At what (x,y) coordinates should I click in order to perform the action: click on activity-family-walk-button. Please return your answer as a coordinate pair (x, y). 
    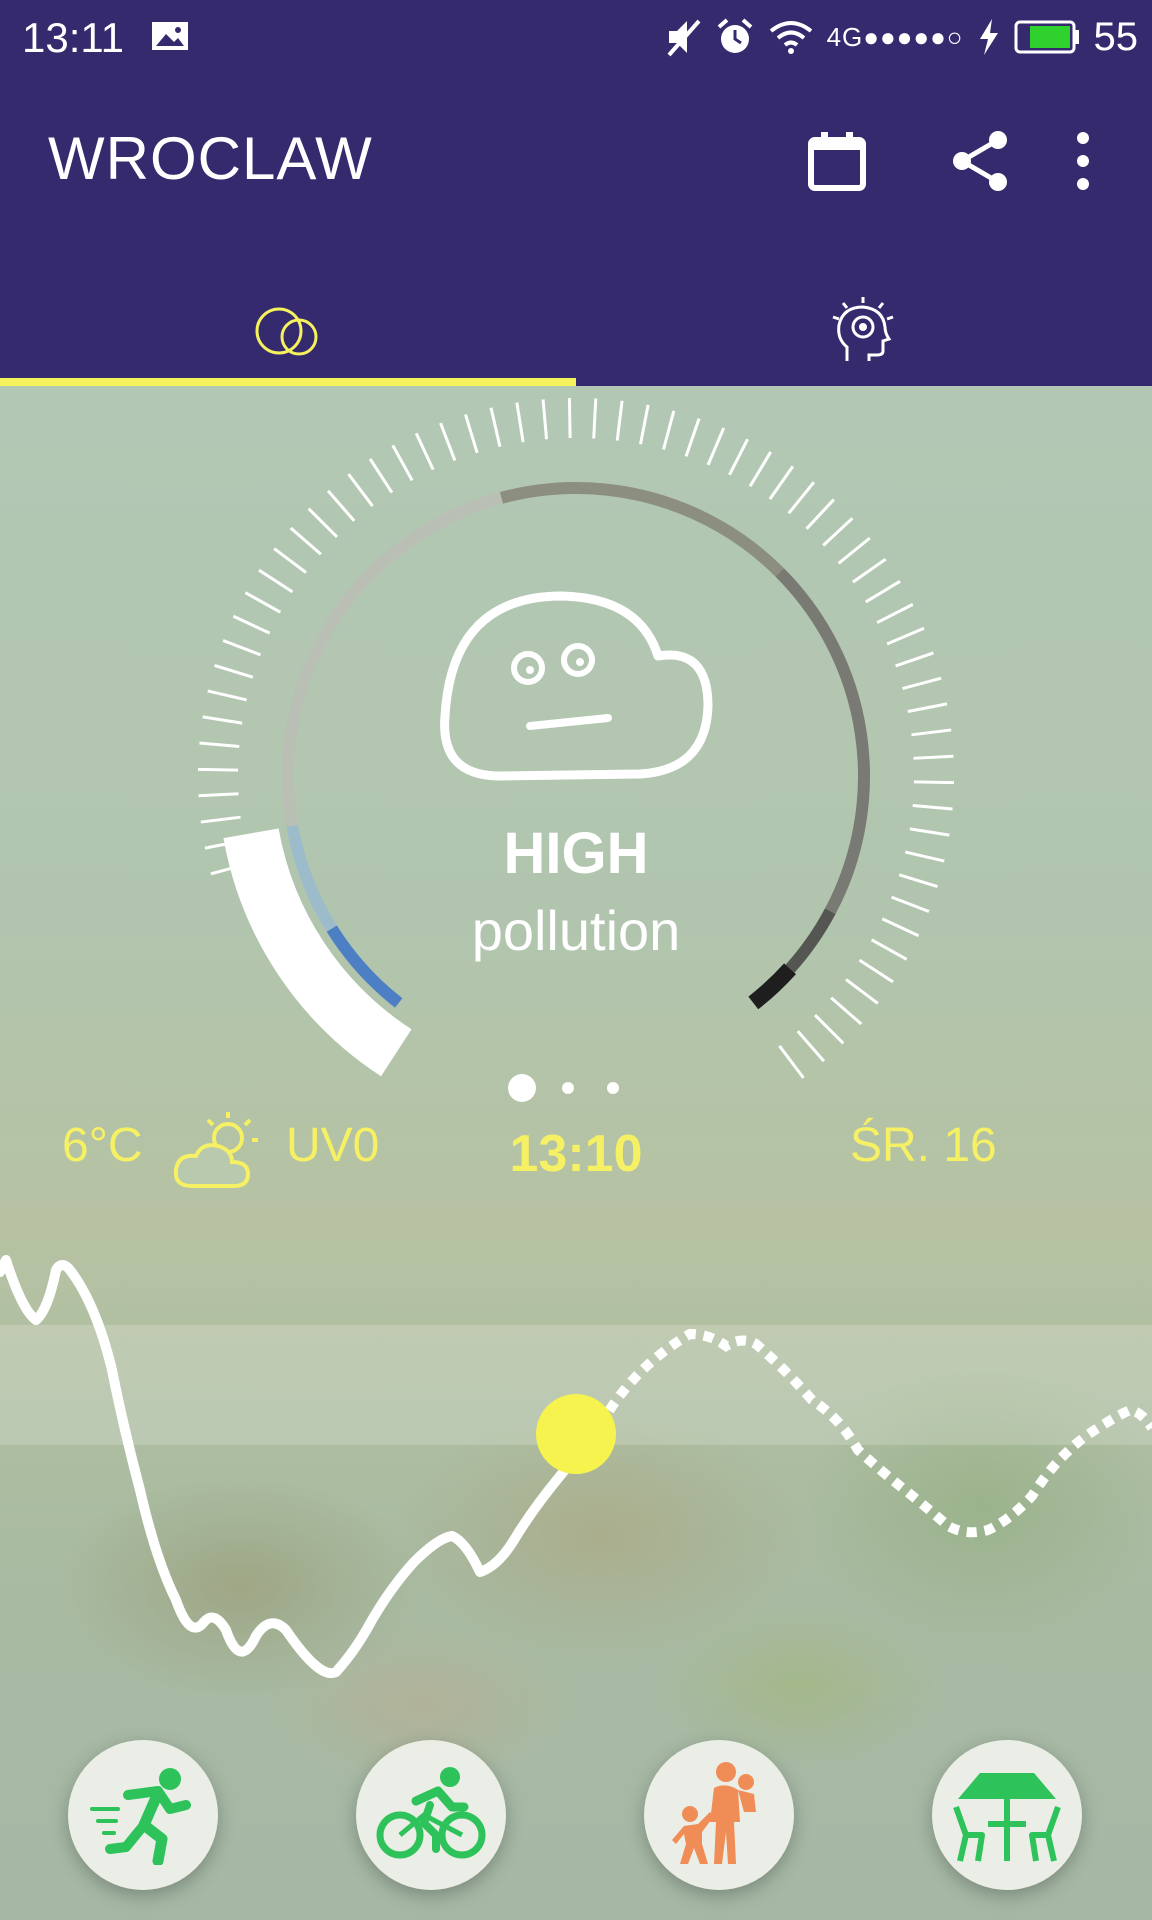
    Looking at the image, I should click on (719, 1815).